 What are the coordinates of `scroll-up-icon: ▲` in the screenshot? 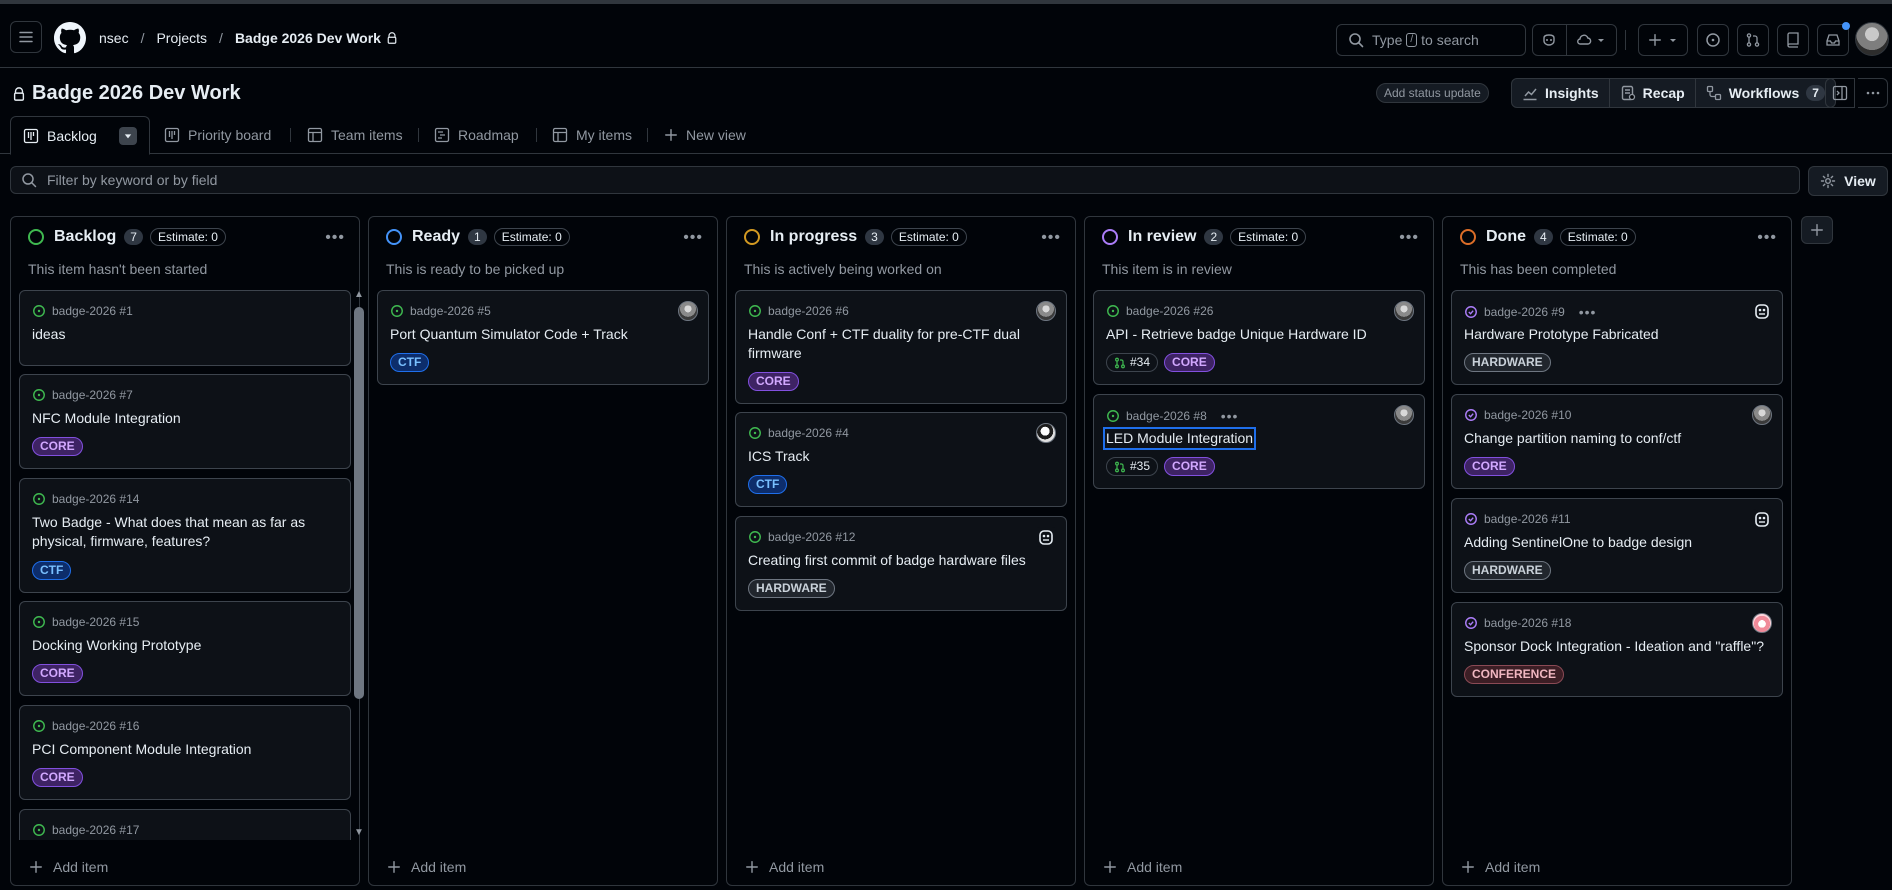 It's located at (359, 295).